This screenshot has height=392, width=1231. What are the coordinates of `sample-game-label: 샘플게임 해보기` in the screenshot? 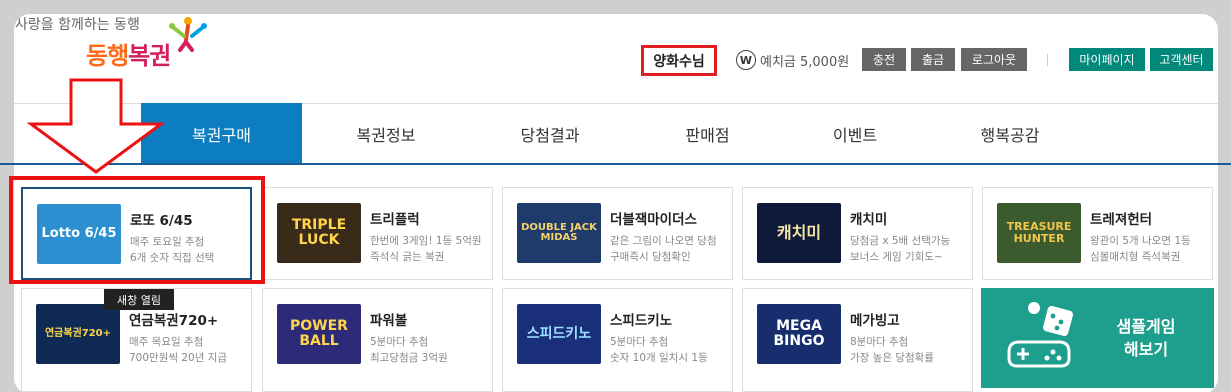 It's located at (1146, 338).